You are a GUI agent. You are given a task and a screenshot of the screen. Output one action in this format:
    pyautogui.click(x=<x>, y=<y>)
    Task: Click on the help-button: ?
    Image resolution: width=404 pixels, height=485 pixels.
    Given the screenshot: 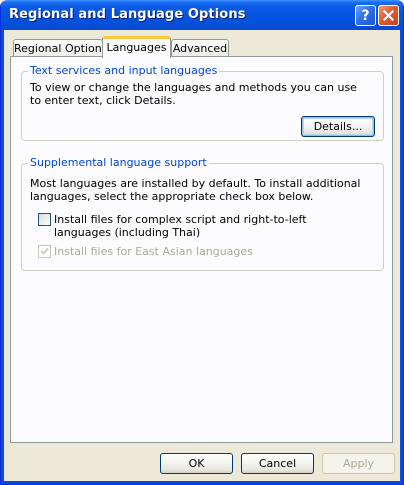 What is the action you would take?
    pyautogui.click(x=365, y=15)
    